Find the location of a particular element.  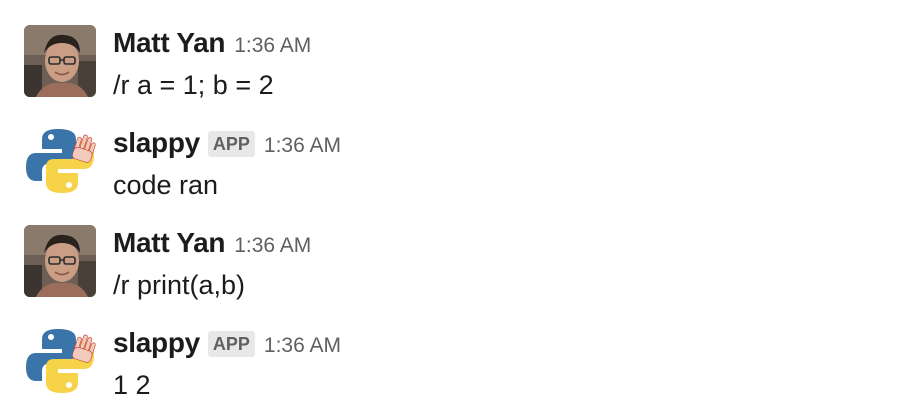

message-text: 1 2 is located at coordinates (132, 385).